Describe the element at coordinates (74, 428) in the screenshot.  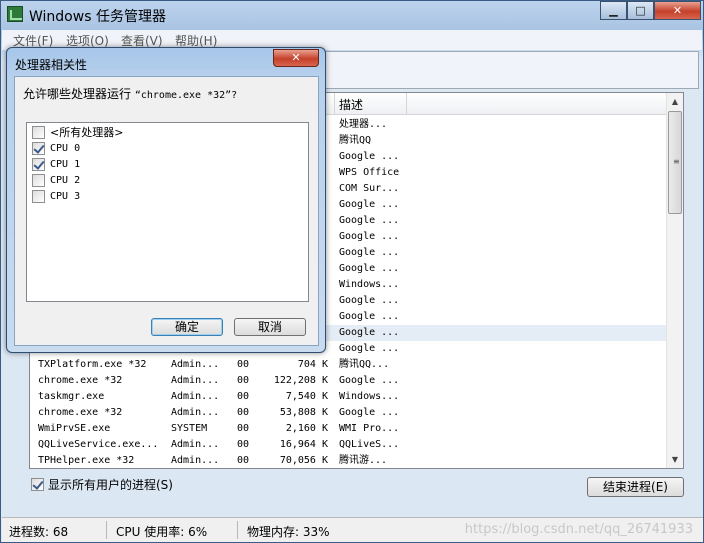
I see `cell-image-name: WmiPrvSE.exe` at that location.